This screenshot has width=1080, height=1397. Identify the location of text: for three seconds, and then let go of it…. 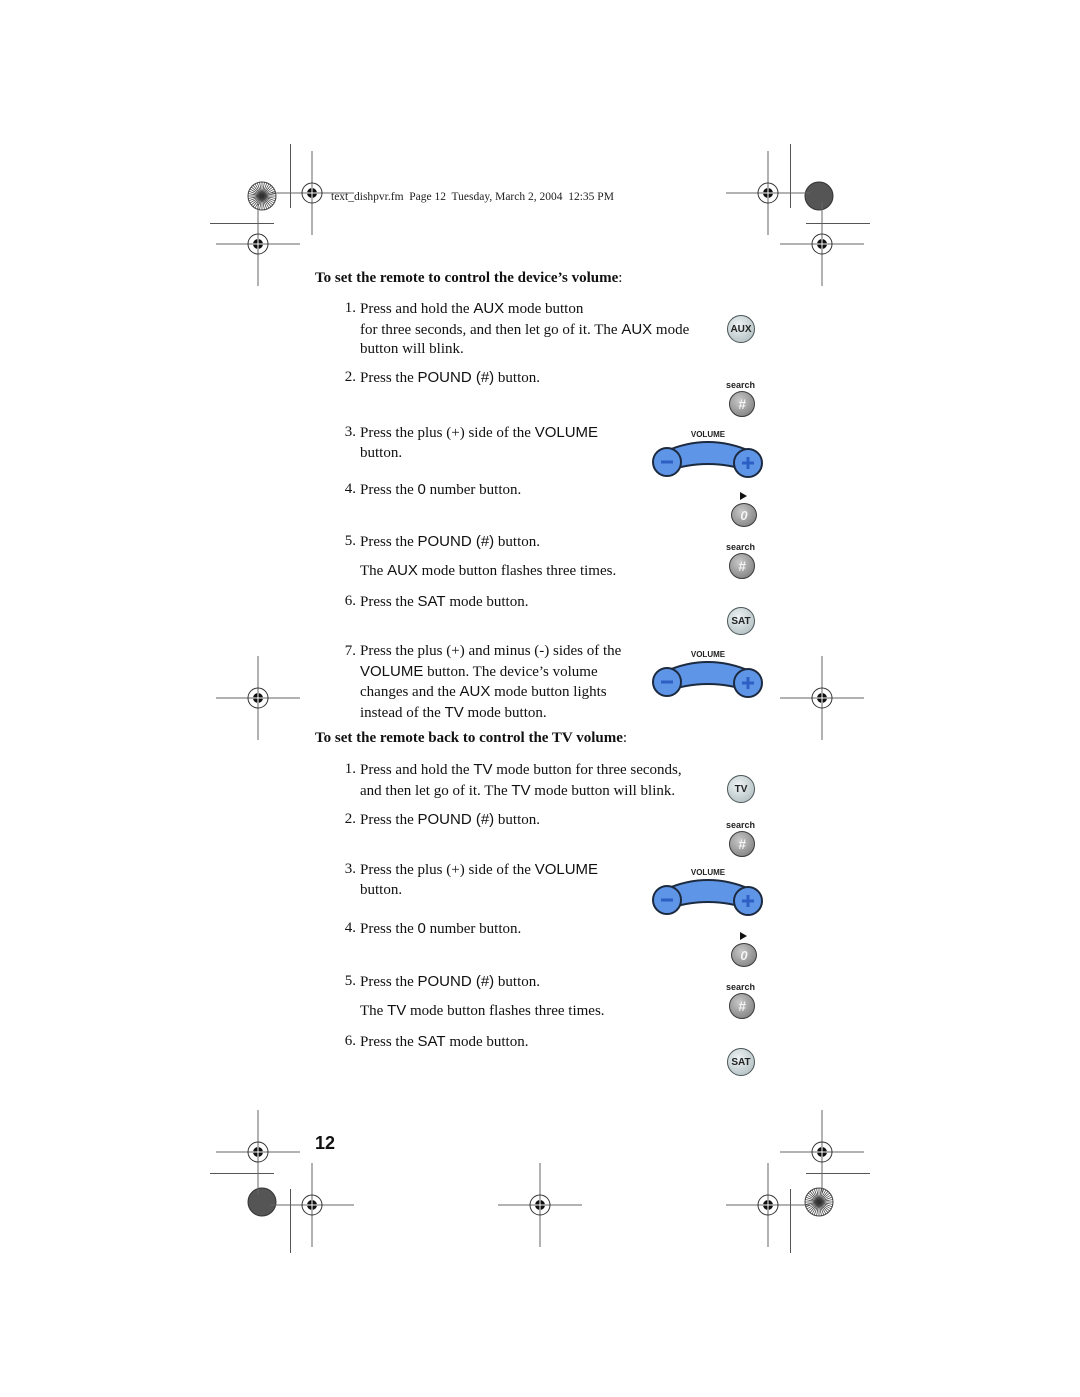
(491, 329).